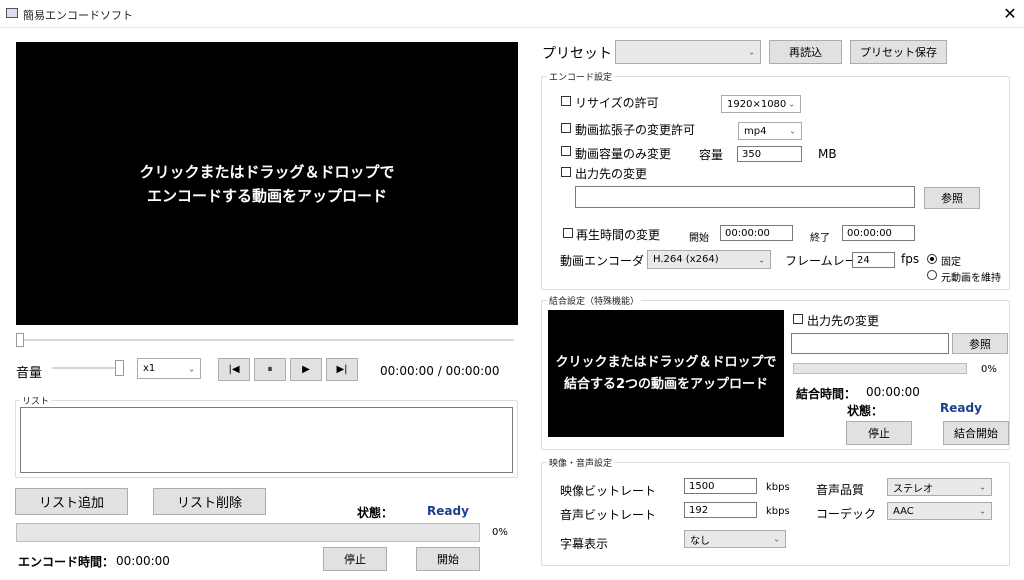  What do you see at coordinates (932, 259) in the screenshot?
I see `fixed-radio` at bounding box center [932, 259].